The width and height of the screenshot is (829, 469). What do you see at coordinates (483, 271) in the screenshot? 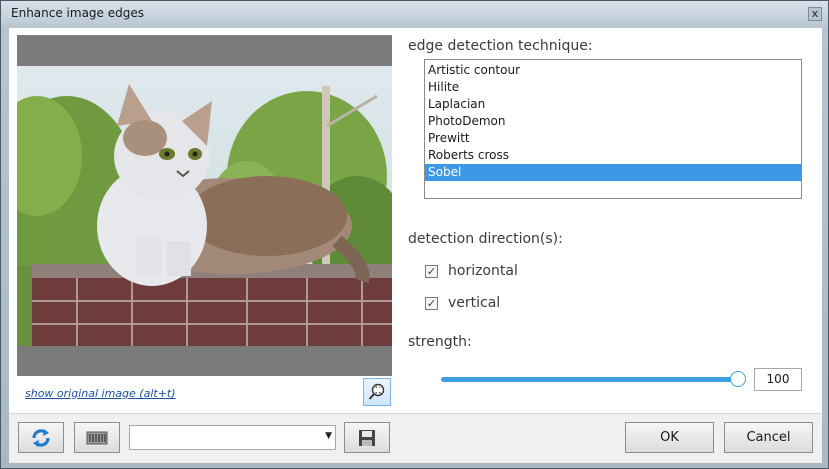
I see `horizontal-label: horizontal` at bounding box center [483, 271].